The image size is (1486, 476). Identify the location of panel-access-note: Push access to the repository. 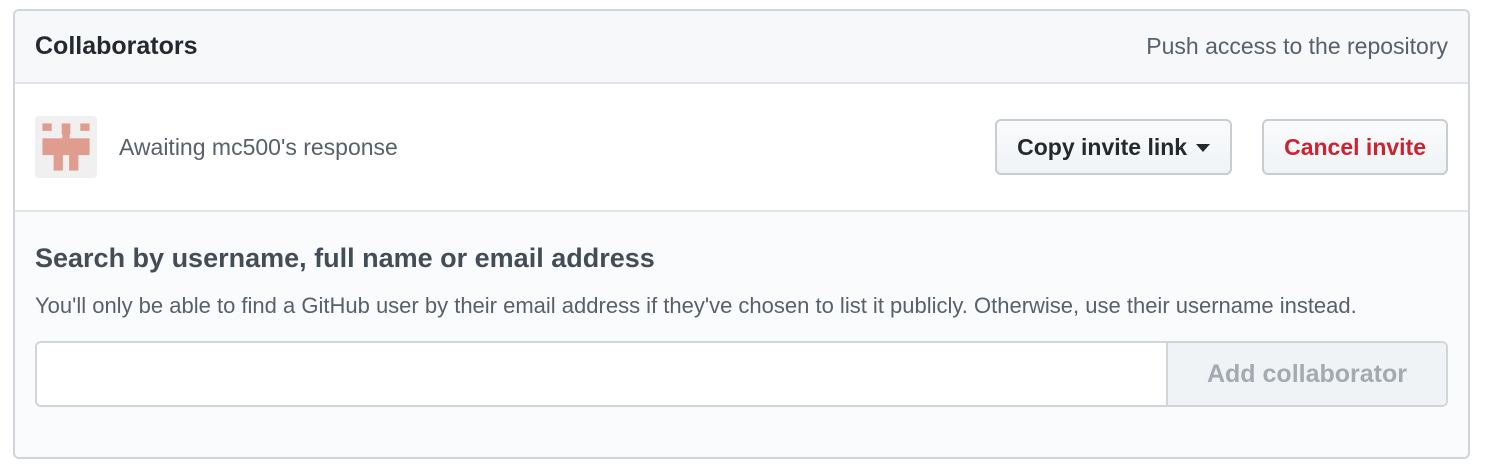
(1297, 46).